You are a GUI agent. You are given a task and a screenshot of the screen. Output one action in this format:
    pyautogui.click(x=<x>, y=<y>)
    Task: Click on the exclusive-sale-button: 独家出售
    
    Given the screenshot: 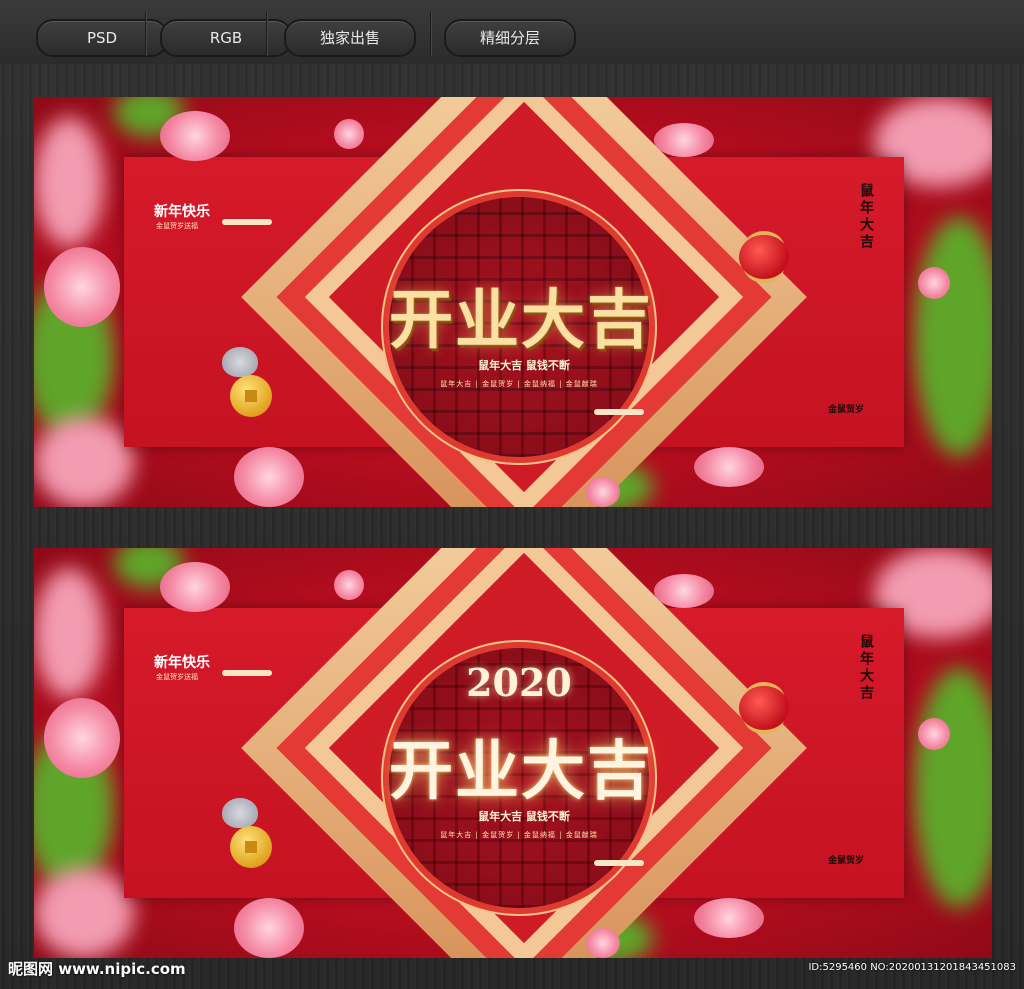 What is the action you would take?
    pyautogui.click(x=350, y=38)
    